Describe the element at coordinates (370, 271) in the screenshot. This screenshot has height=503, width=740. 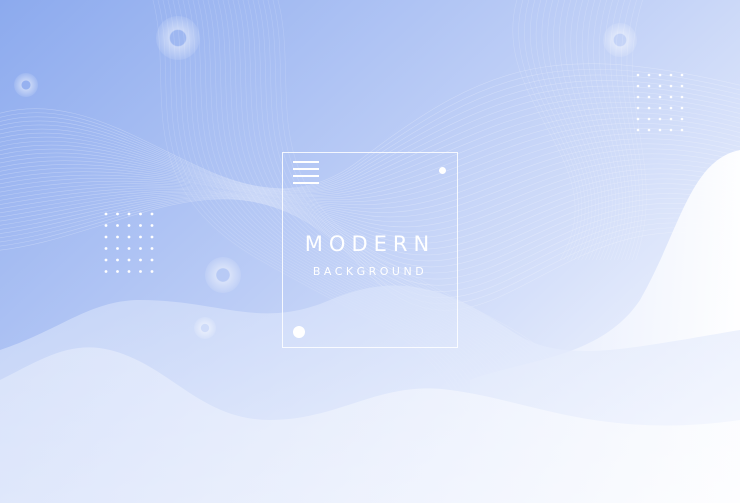
I see `page-subtitle: BACKGROUND` at that location.